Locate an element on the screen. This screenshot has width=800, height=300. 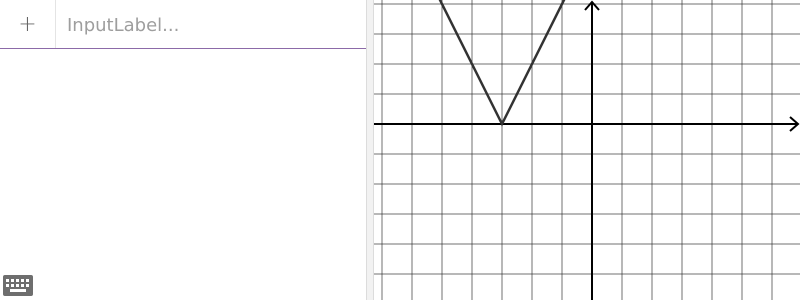
keyboard-button is located at coordinates (18, 285).